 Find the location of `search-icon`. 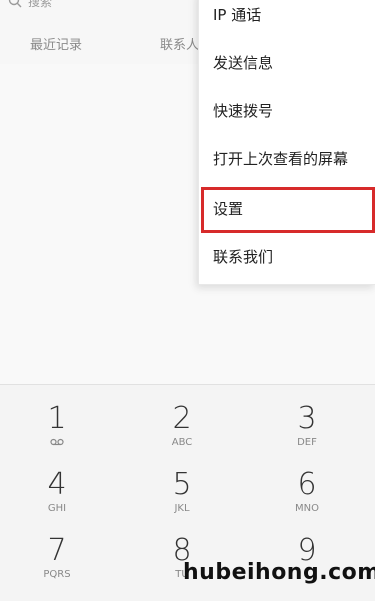

search-icon is located at coordinates (15, 4).